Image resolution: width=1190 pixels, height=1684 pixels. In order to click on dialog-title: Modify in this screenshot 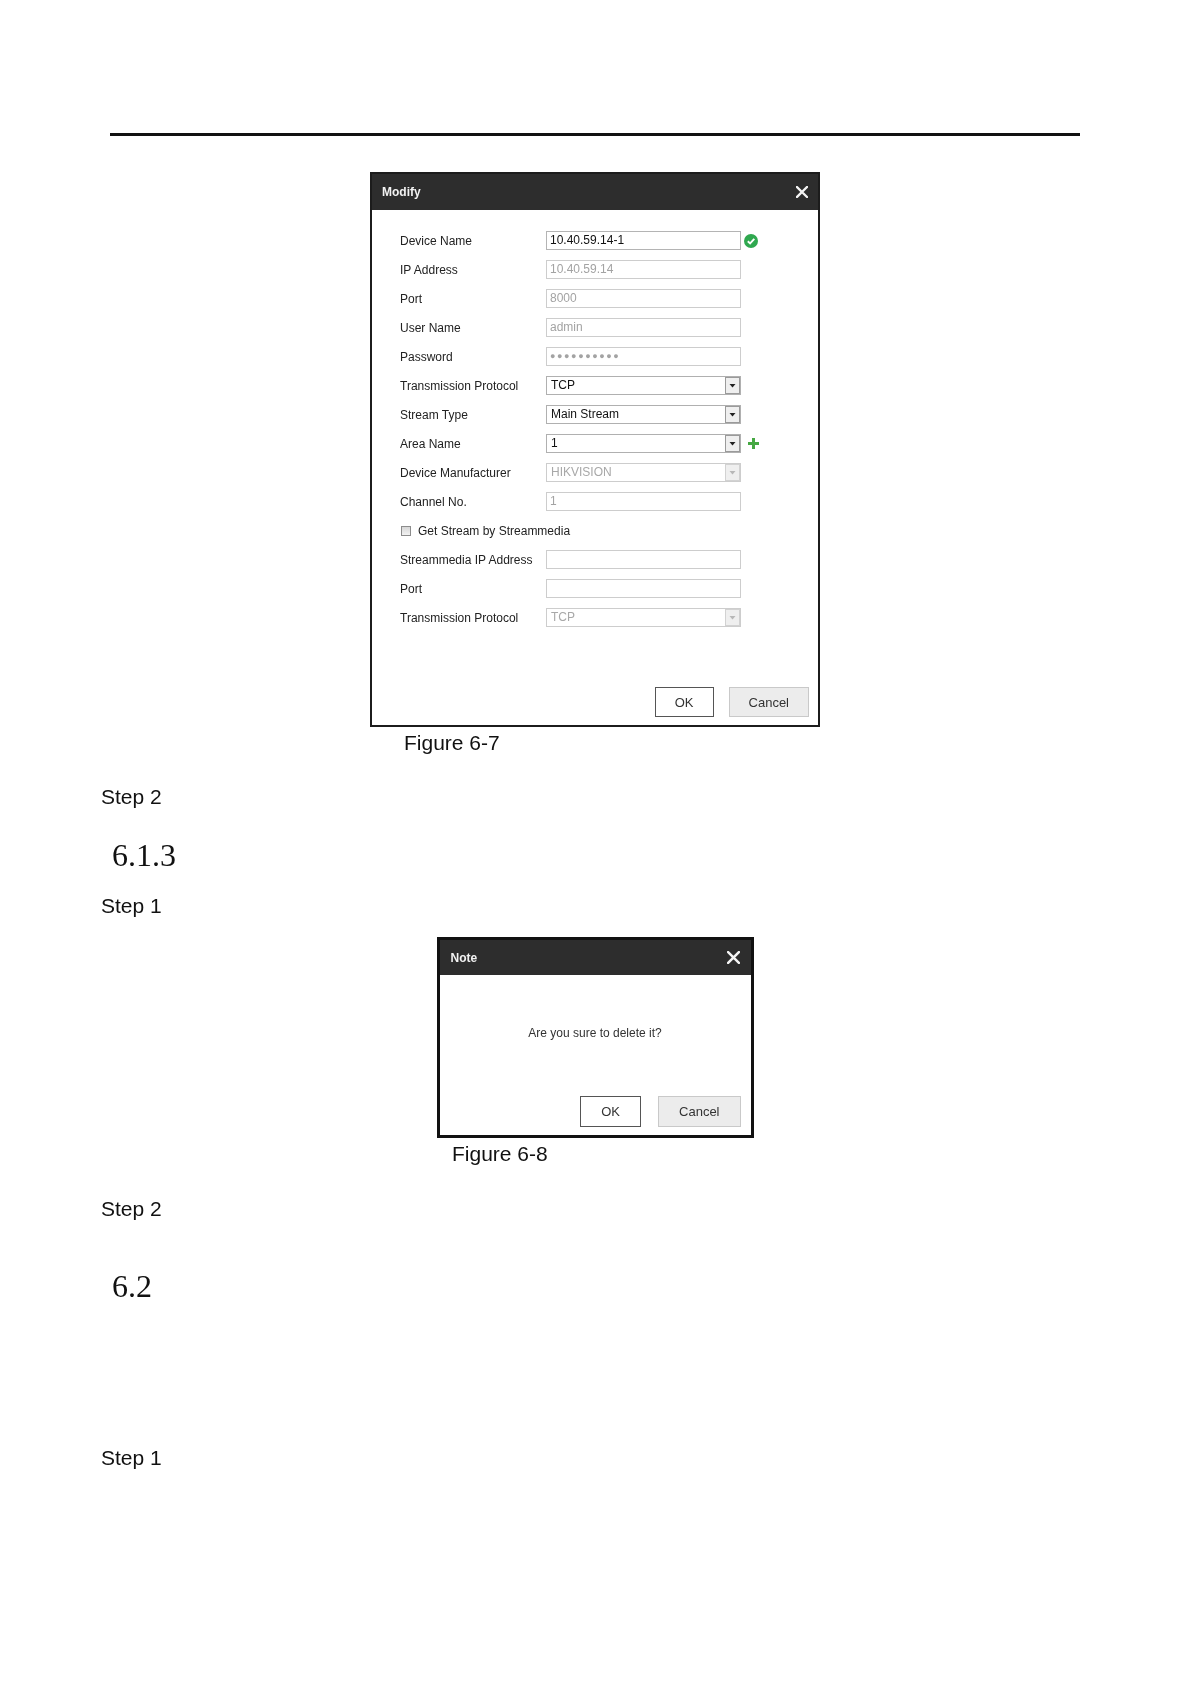, I will do `click(401, 192)`.